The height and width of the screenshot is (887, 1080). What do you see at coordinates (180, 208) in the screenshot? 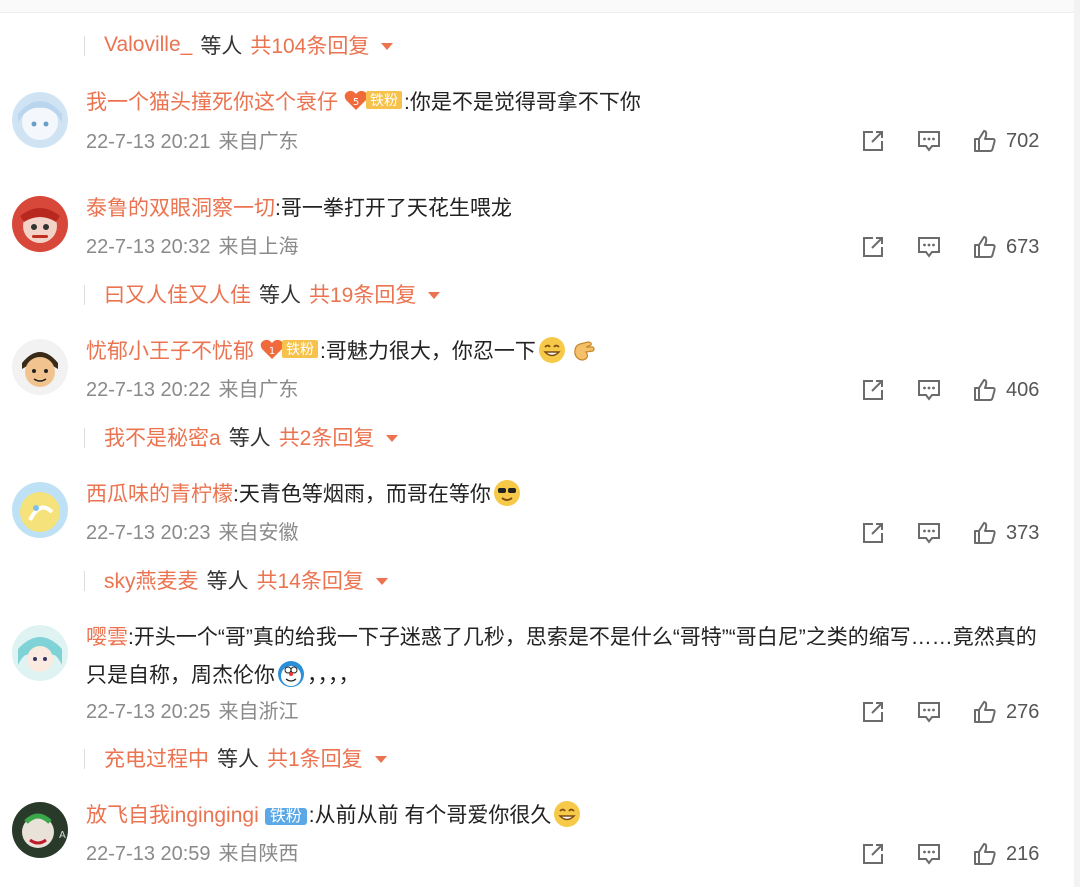
I see `comment-username: 泰鲁的双眼洞察一切` at bounding box center [180, 208].